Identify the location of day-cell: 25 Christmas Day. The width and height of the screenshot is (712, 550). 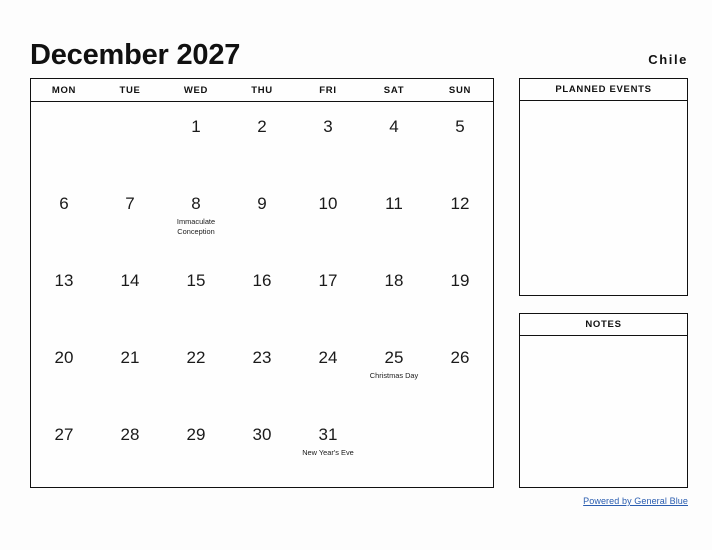
(394, 371).